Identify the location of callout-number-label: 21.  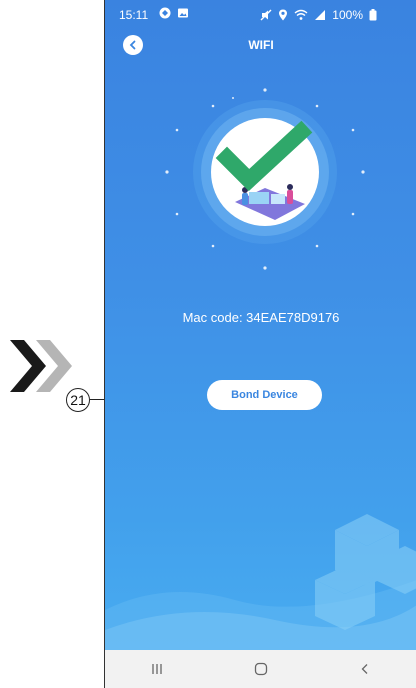
(78, 400).